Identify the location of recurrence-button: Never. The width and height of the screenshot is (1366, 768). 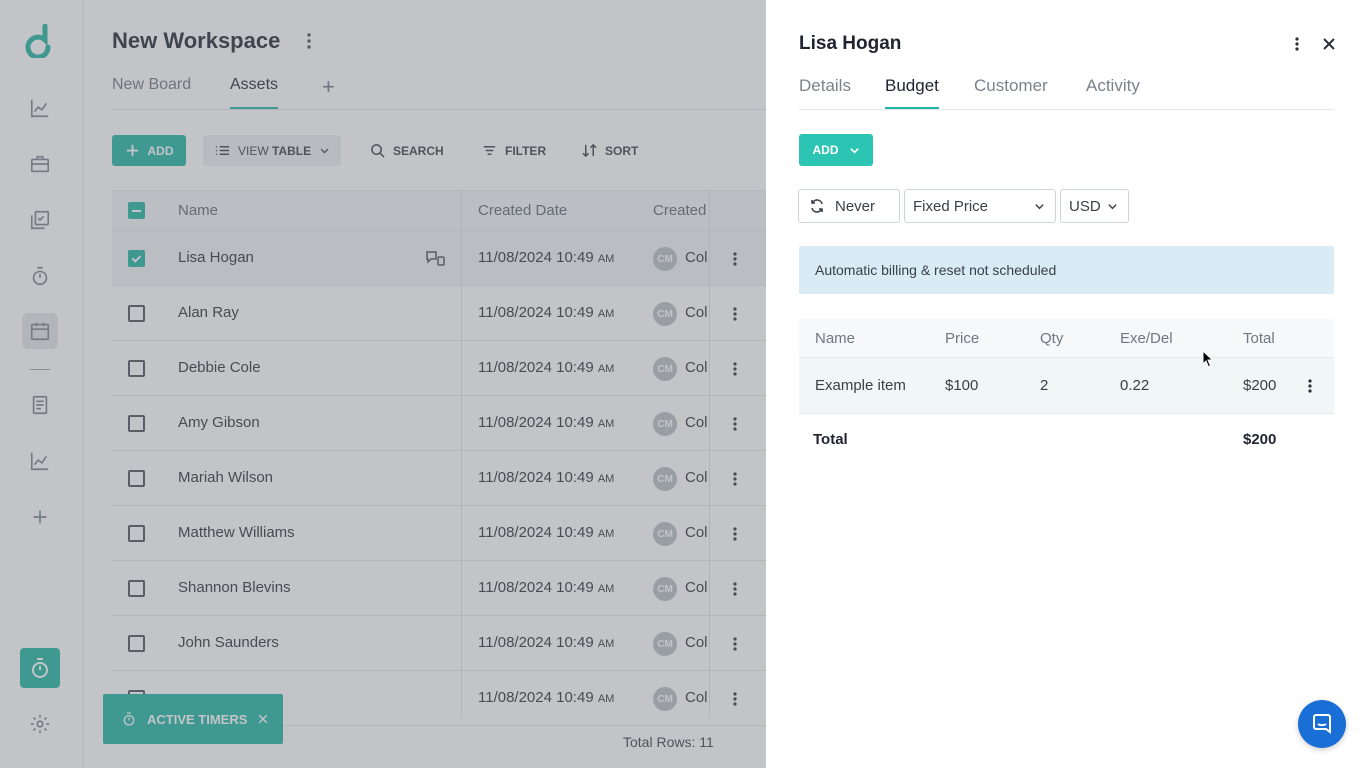
(849, 206).